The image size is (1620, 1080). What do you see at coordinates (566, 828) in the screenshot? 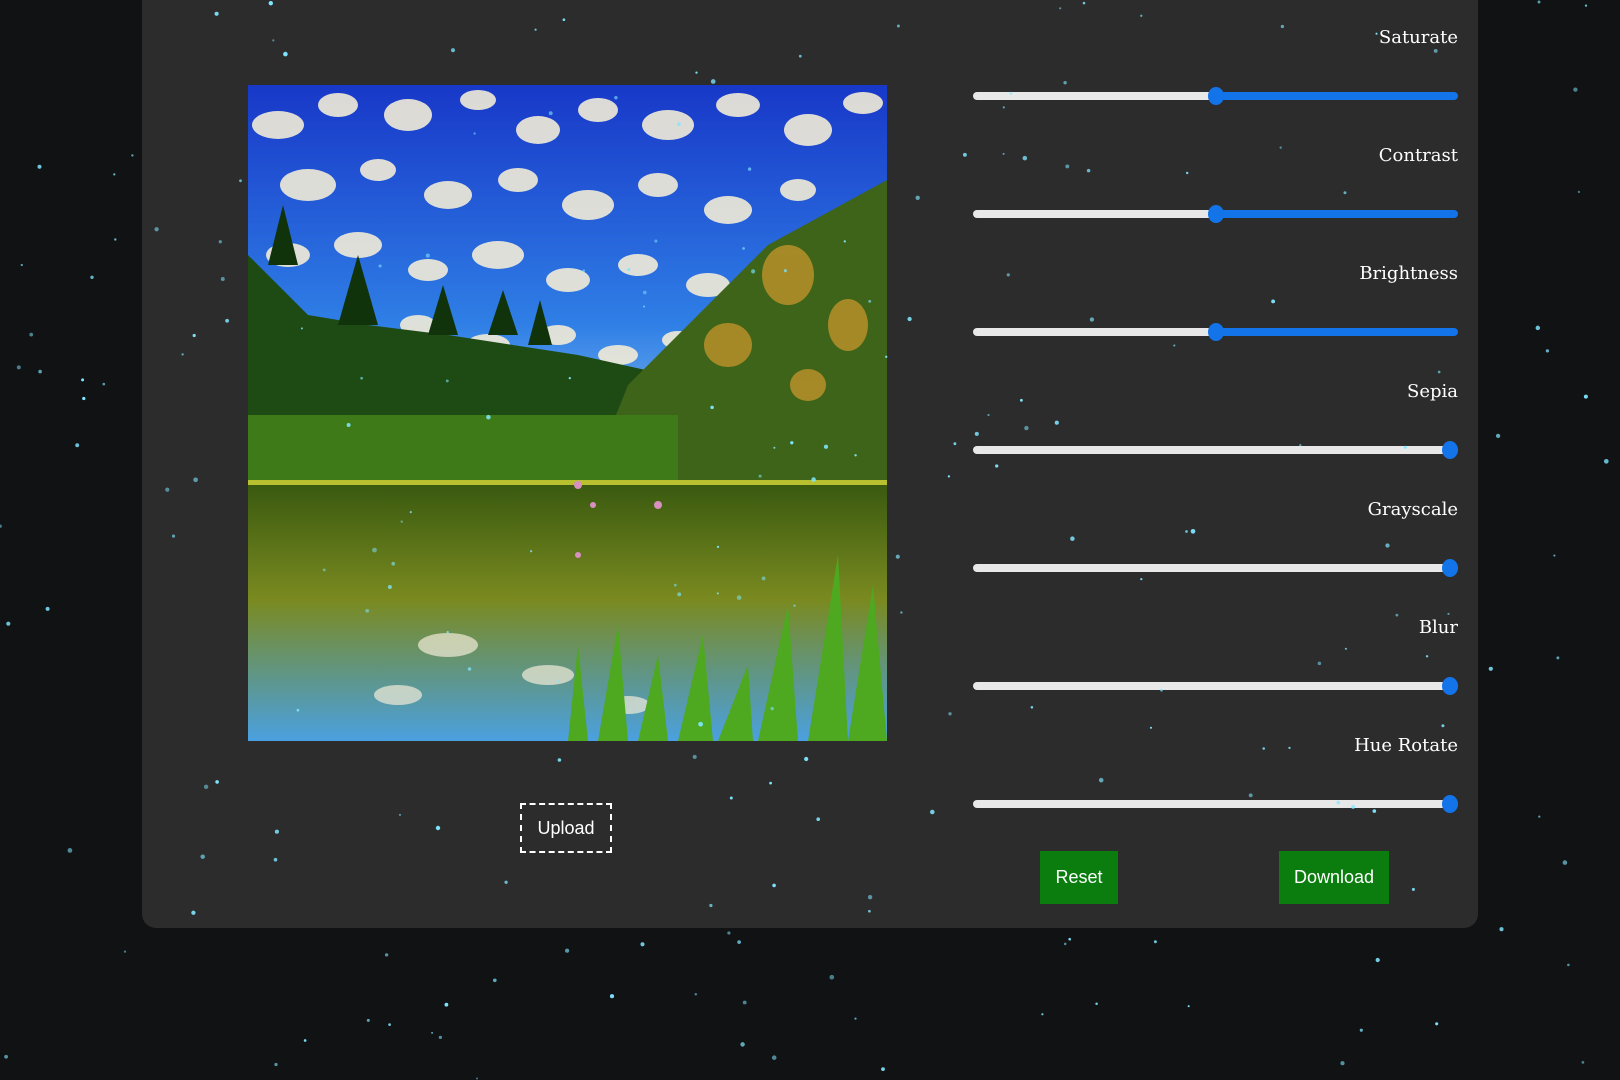
I see `upload-button: Upload` at bounding box center [566, 828].